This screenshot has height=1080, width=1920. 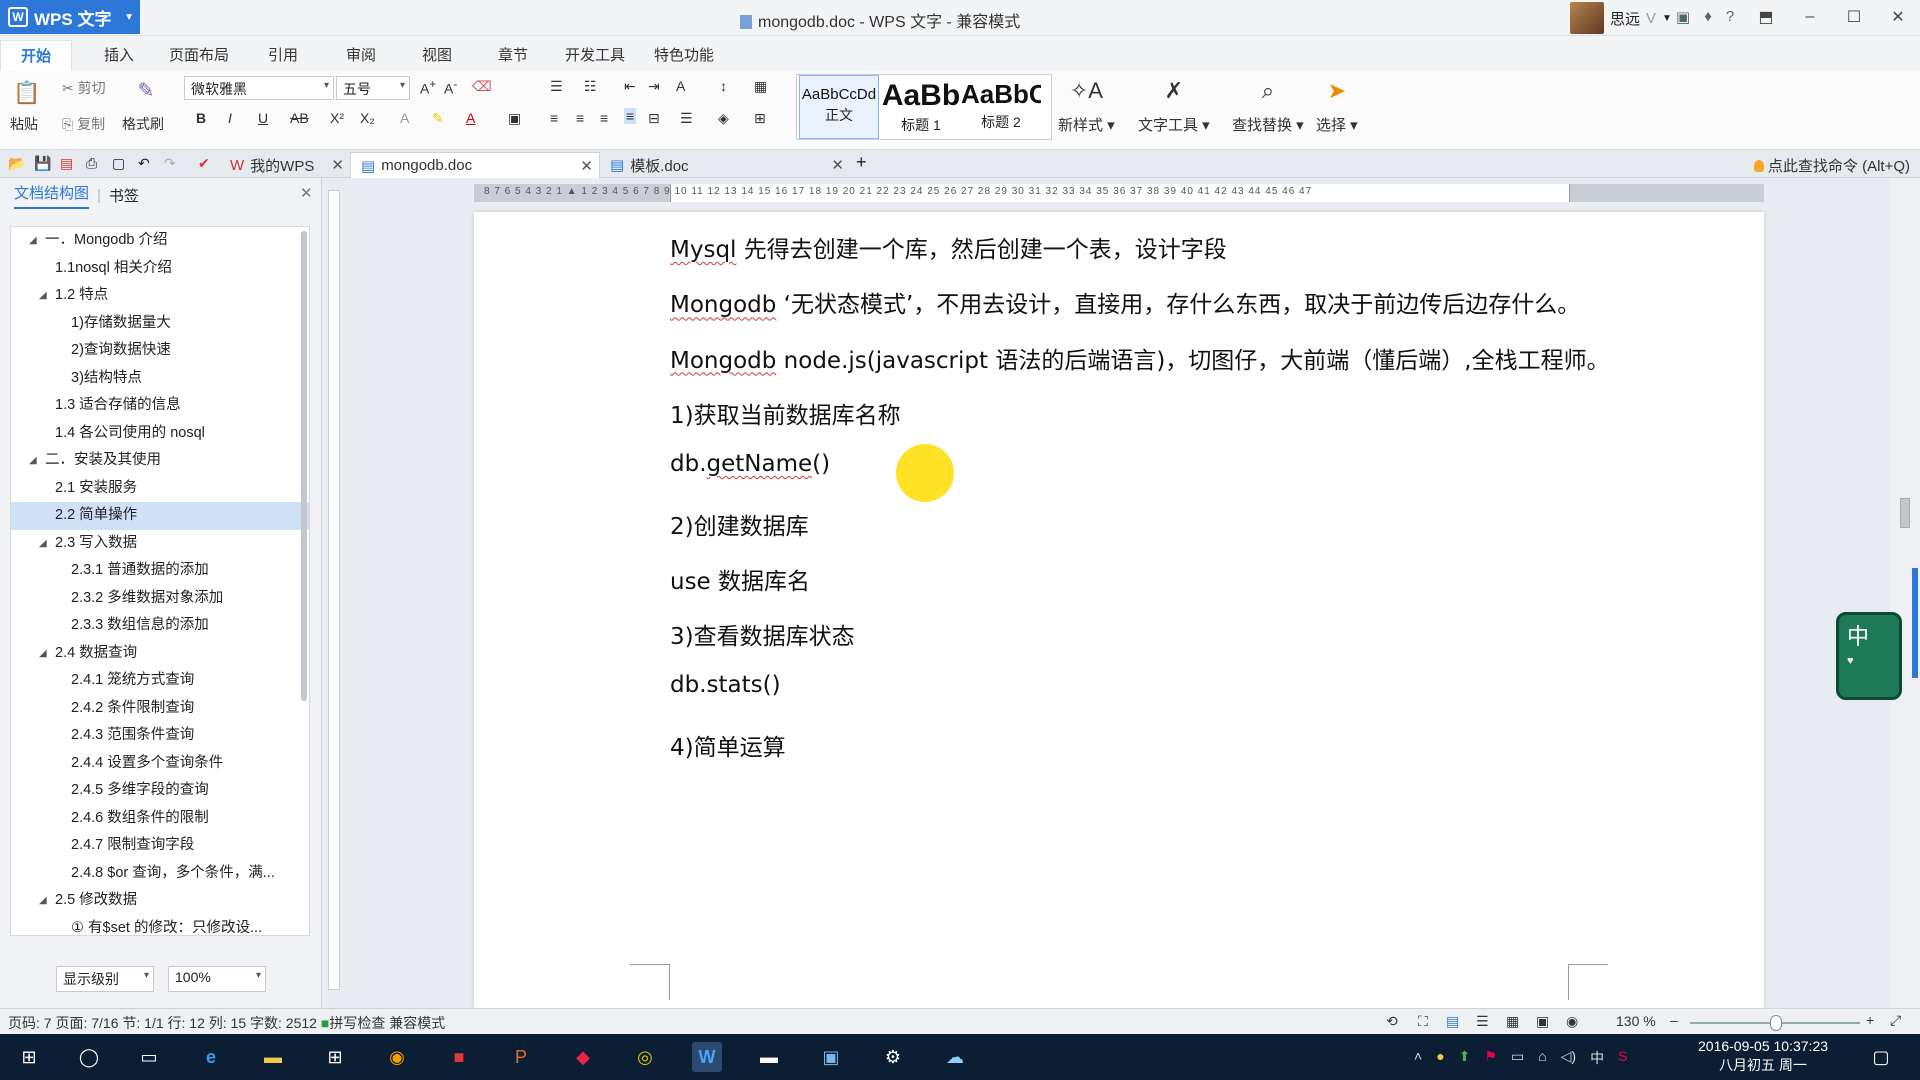 I want to click on outline-item: 1.1nosql 相关介绍, so click(x=160, y=269).